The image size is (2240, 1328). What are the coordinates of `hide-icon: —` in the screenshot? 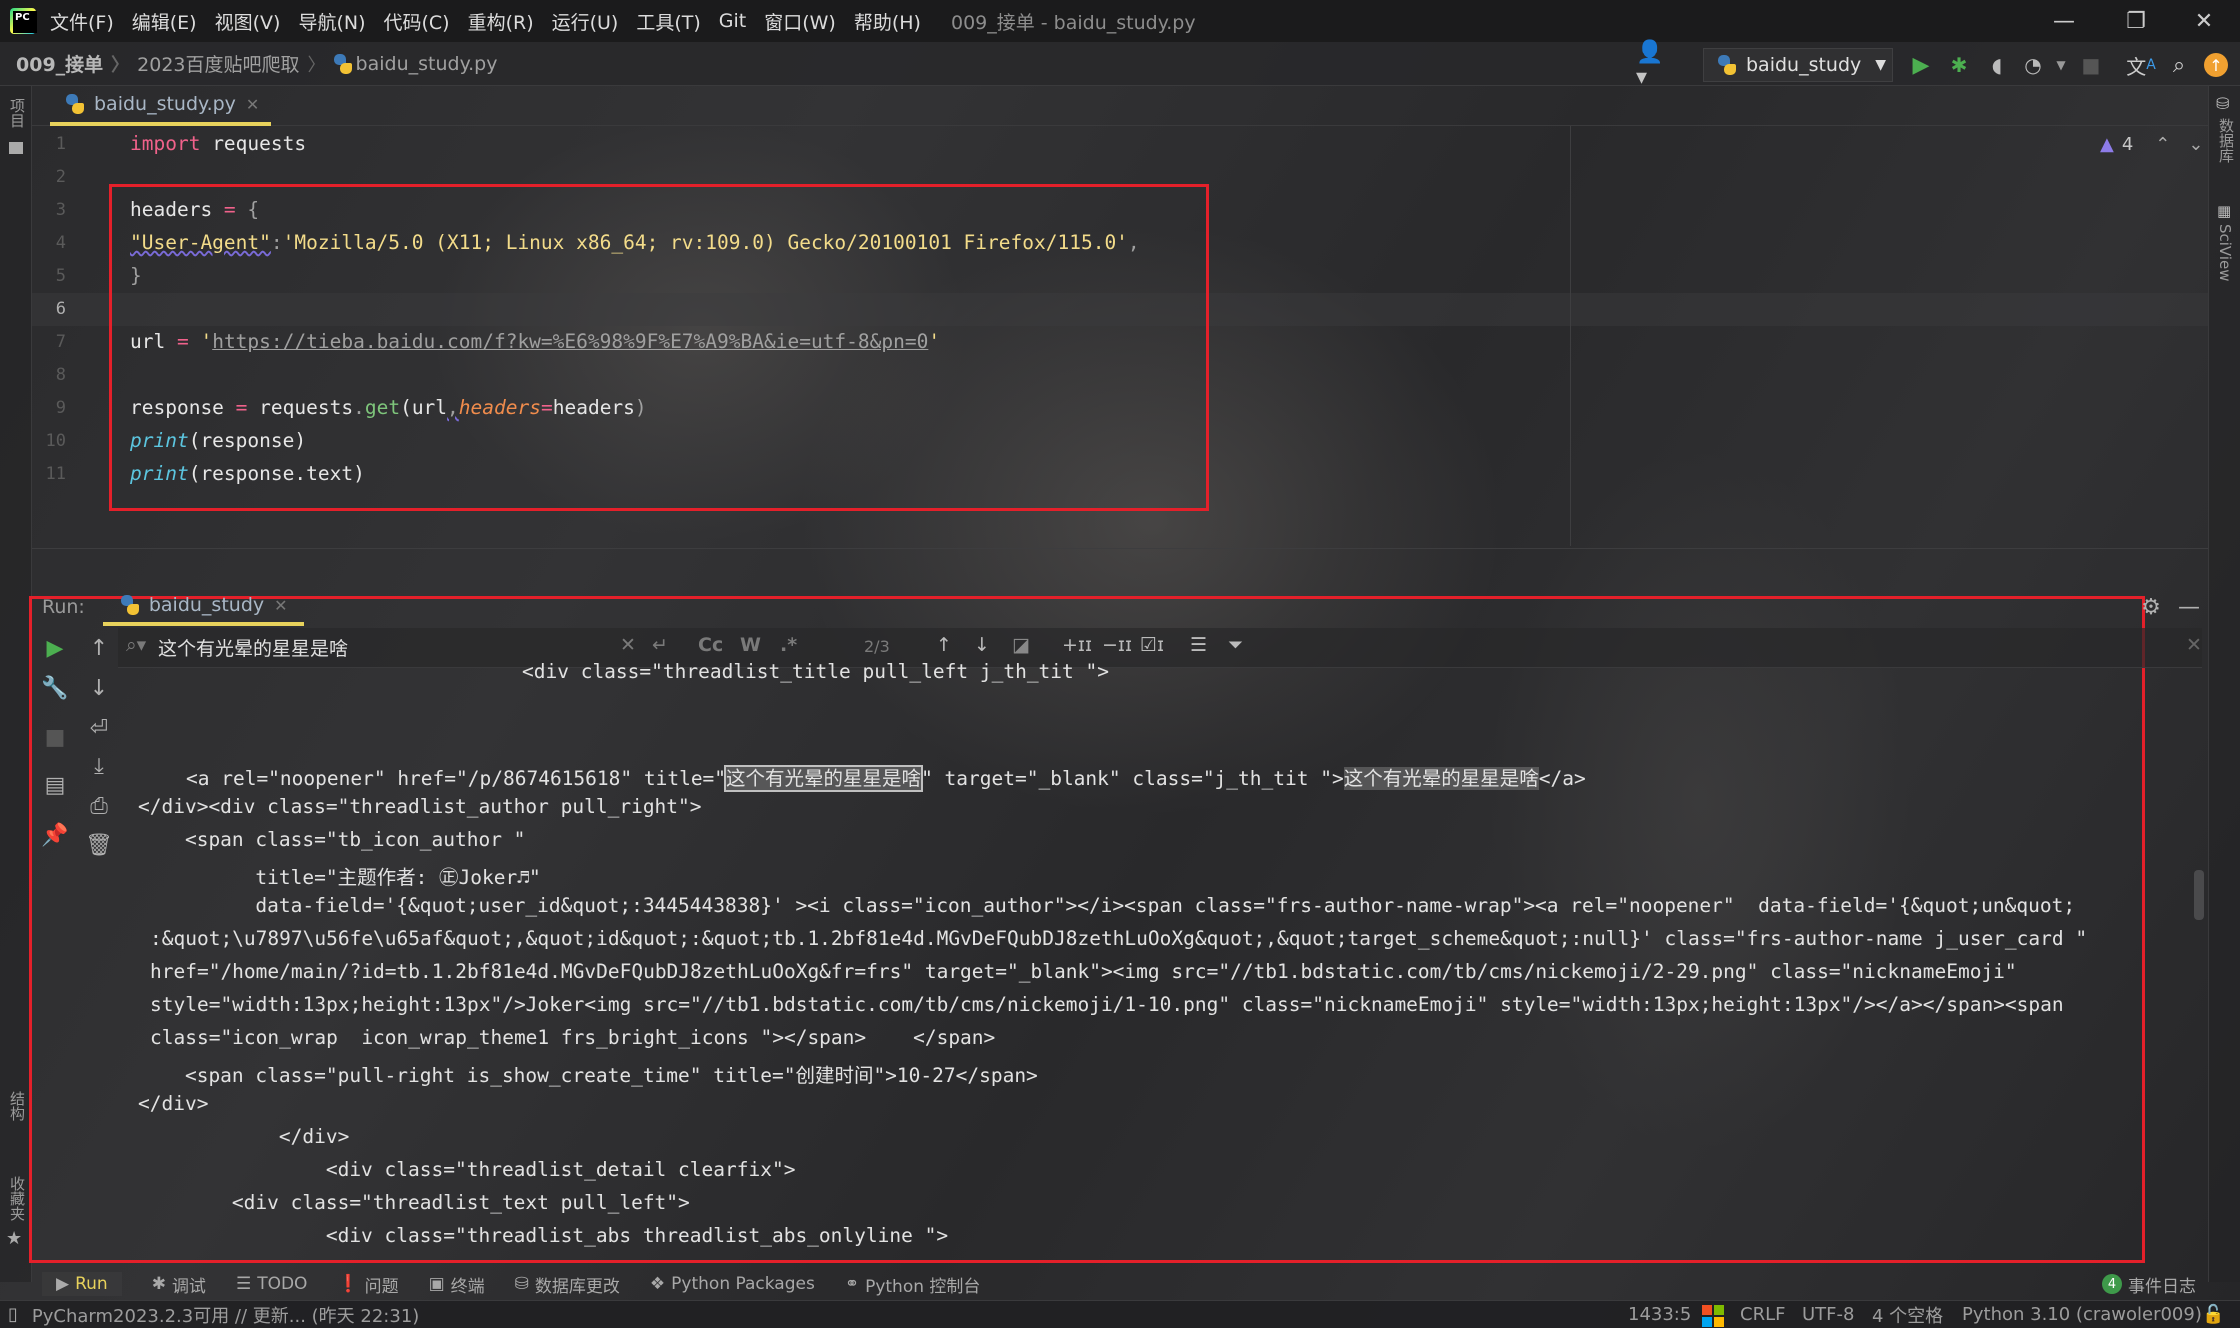 It's located at (2189, 607).